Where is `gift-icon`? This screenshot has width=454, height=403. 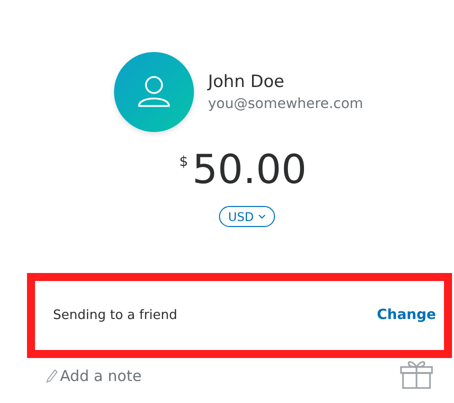
gift-icon is located at coordinates (416, 374).